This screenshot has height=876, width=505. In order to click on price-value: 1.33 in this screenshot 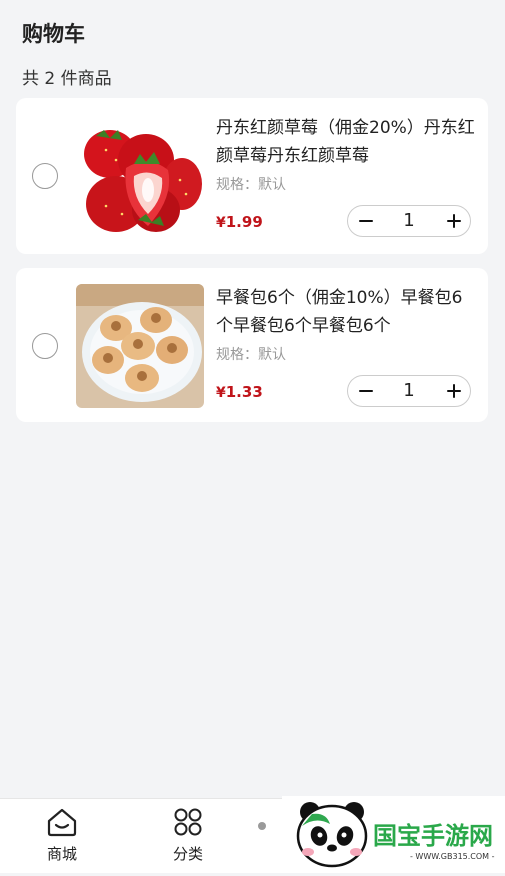, I will do `click(244, 392)`.